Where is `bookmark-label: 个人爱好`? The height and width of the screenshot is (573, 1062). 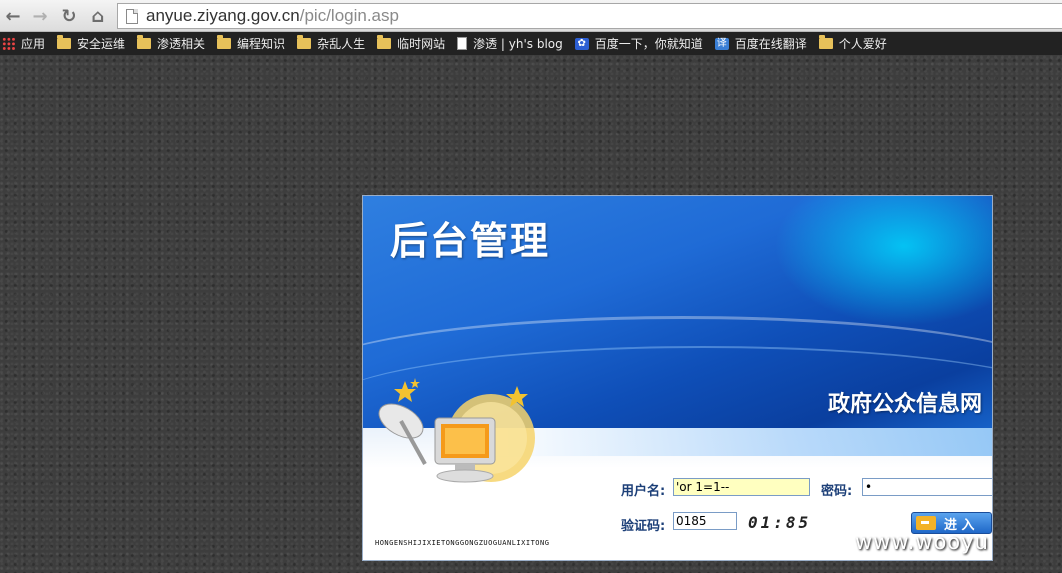
bookmark-label: 个人爱好 is located at coordinates (862, 44).